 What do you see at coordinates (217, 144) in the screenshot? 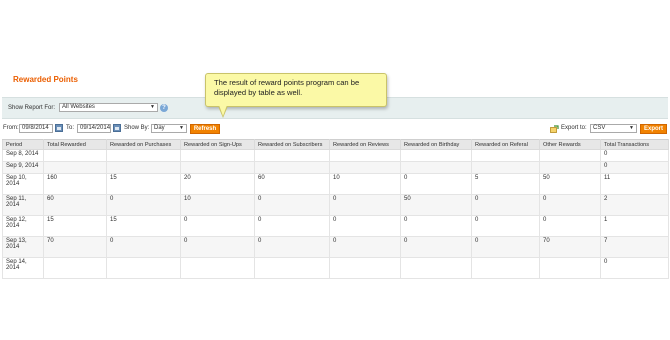
I see `column-header-rewarded-signups: Rewarded on Sign-Ups` at bounding box center [217, 144].